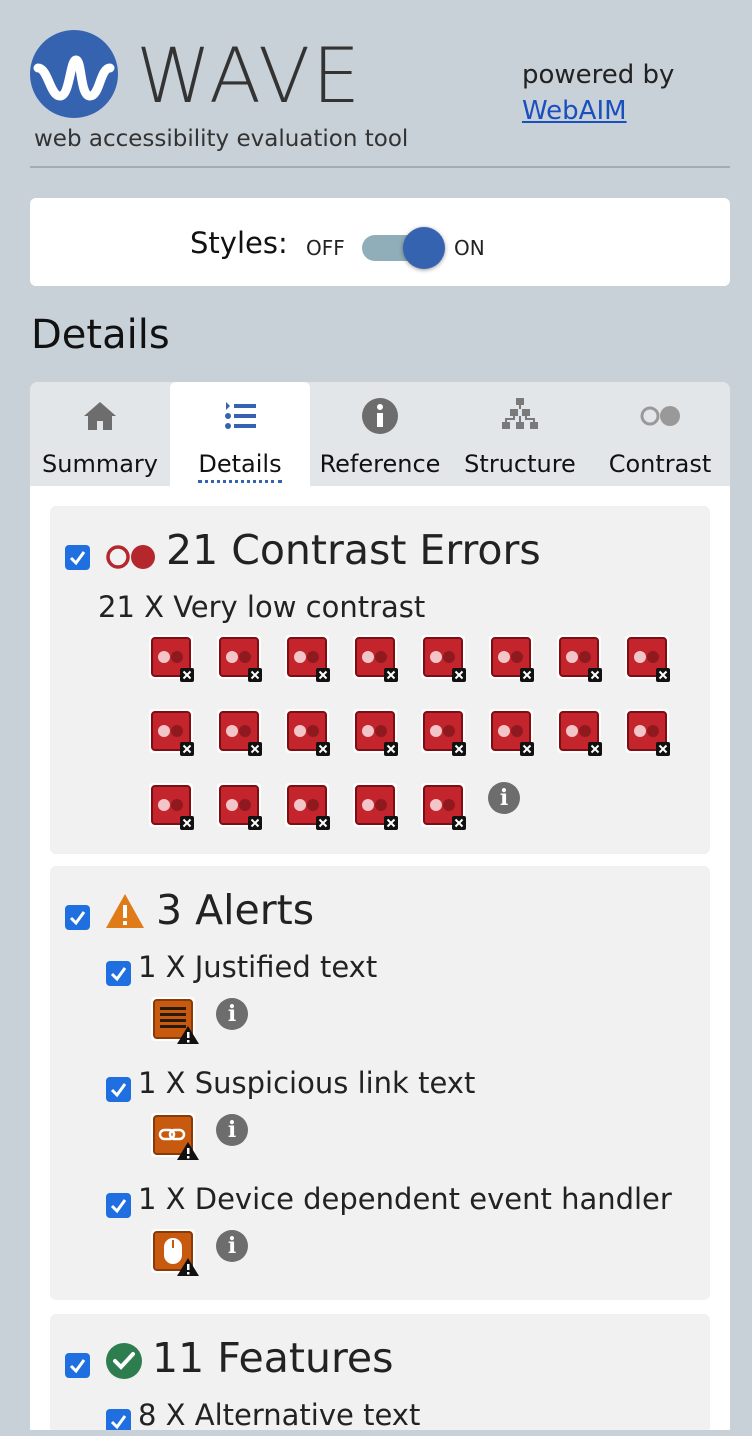 Image resolution: width=752 pixels, height=1436 pixels. I want to click on tab-reference-label: Reference, so click(380, 464).